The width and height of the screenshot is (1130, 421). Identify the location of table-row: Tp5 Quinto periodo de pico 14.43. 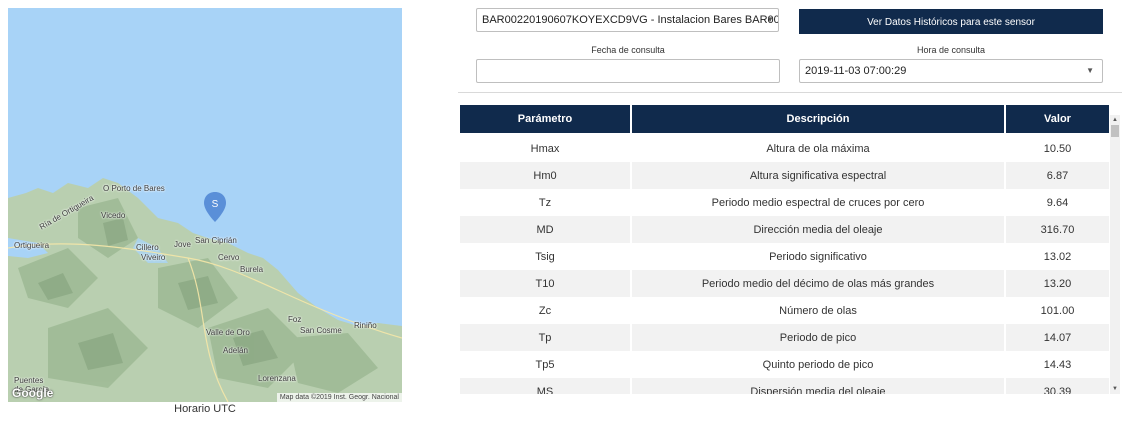
(784, 364).